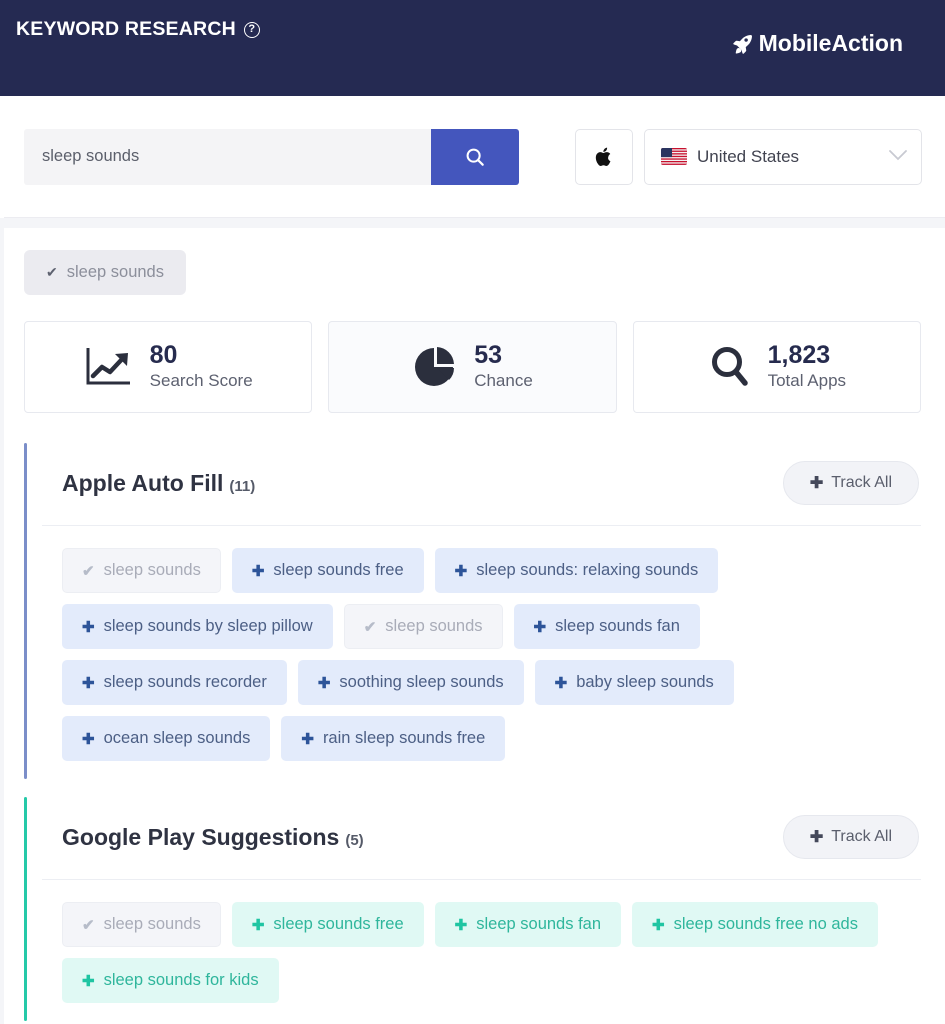  I want to click on keyword-chip: ✚ ocean sleep sounds, so click(166, 738).